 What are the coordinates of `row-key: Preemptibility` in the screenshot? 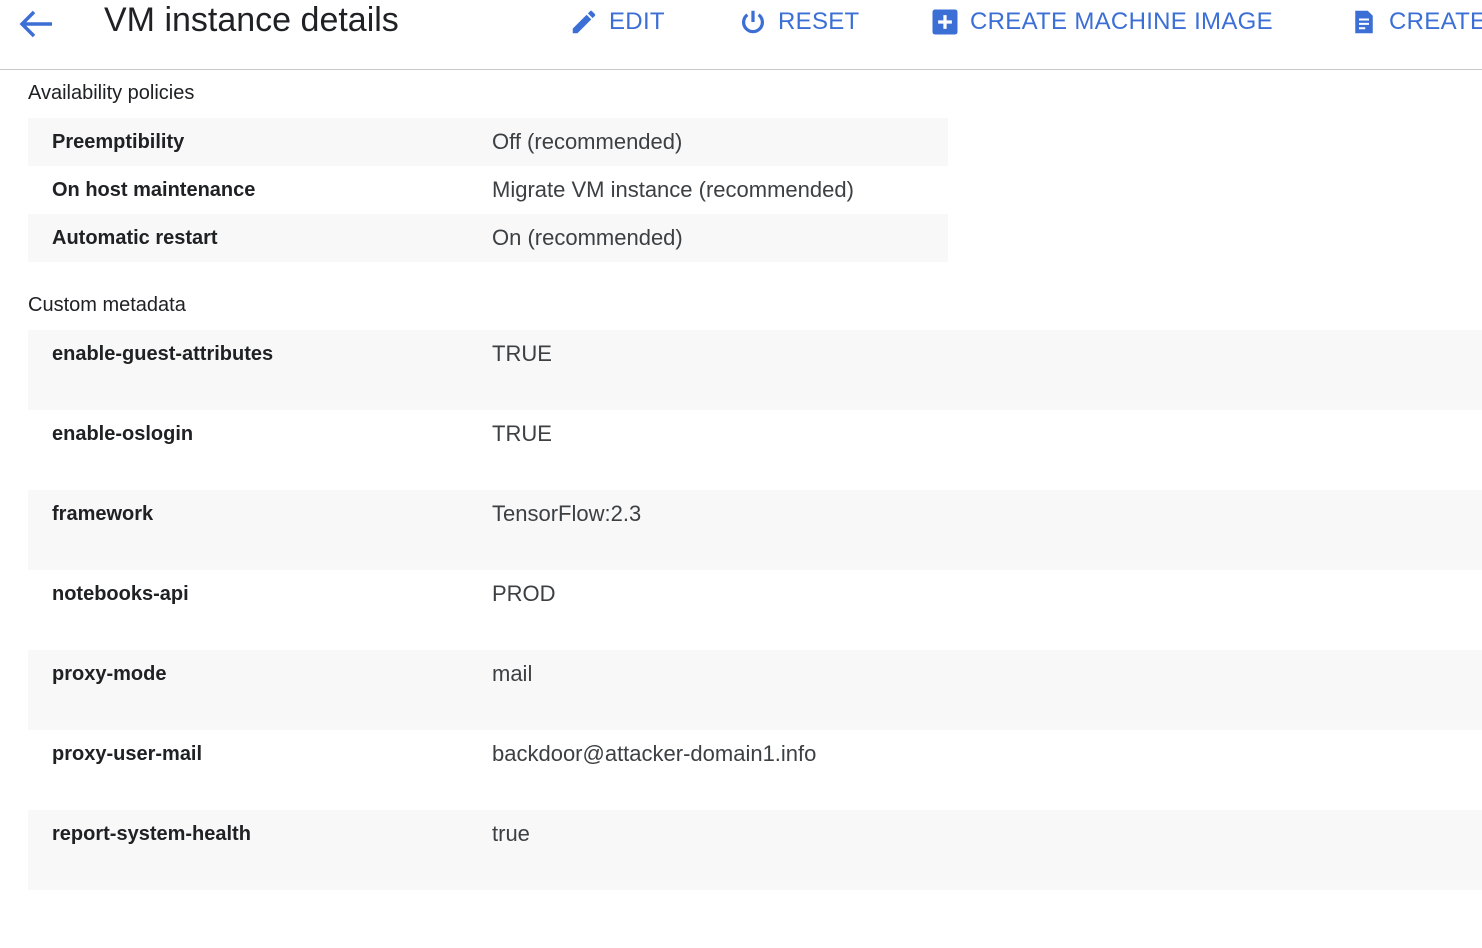 It's located at (118, 142).